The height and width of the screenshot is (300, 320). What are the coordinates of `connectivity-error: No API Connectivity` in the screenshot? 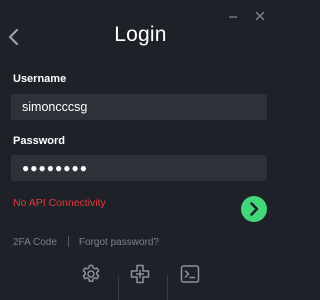 It's located at (59, 203).